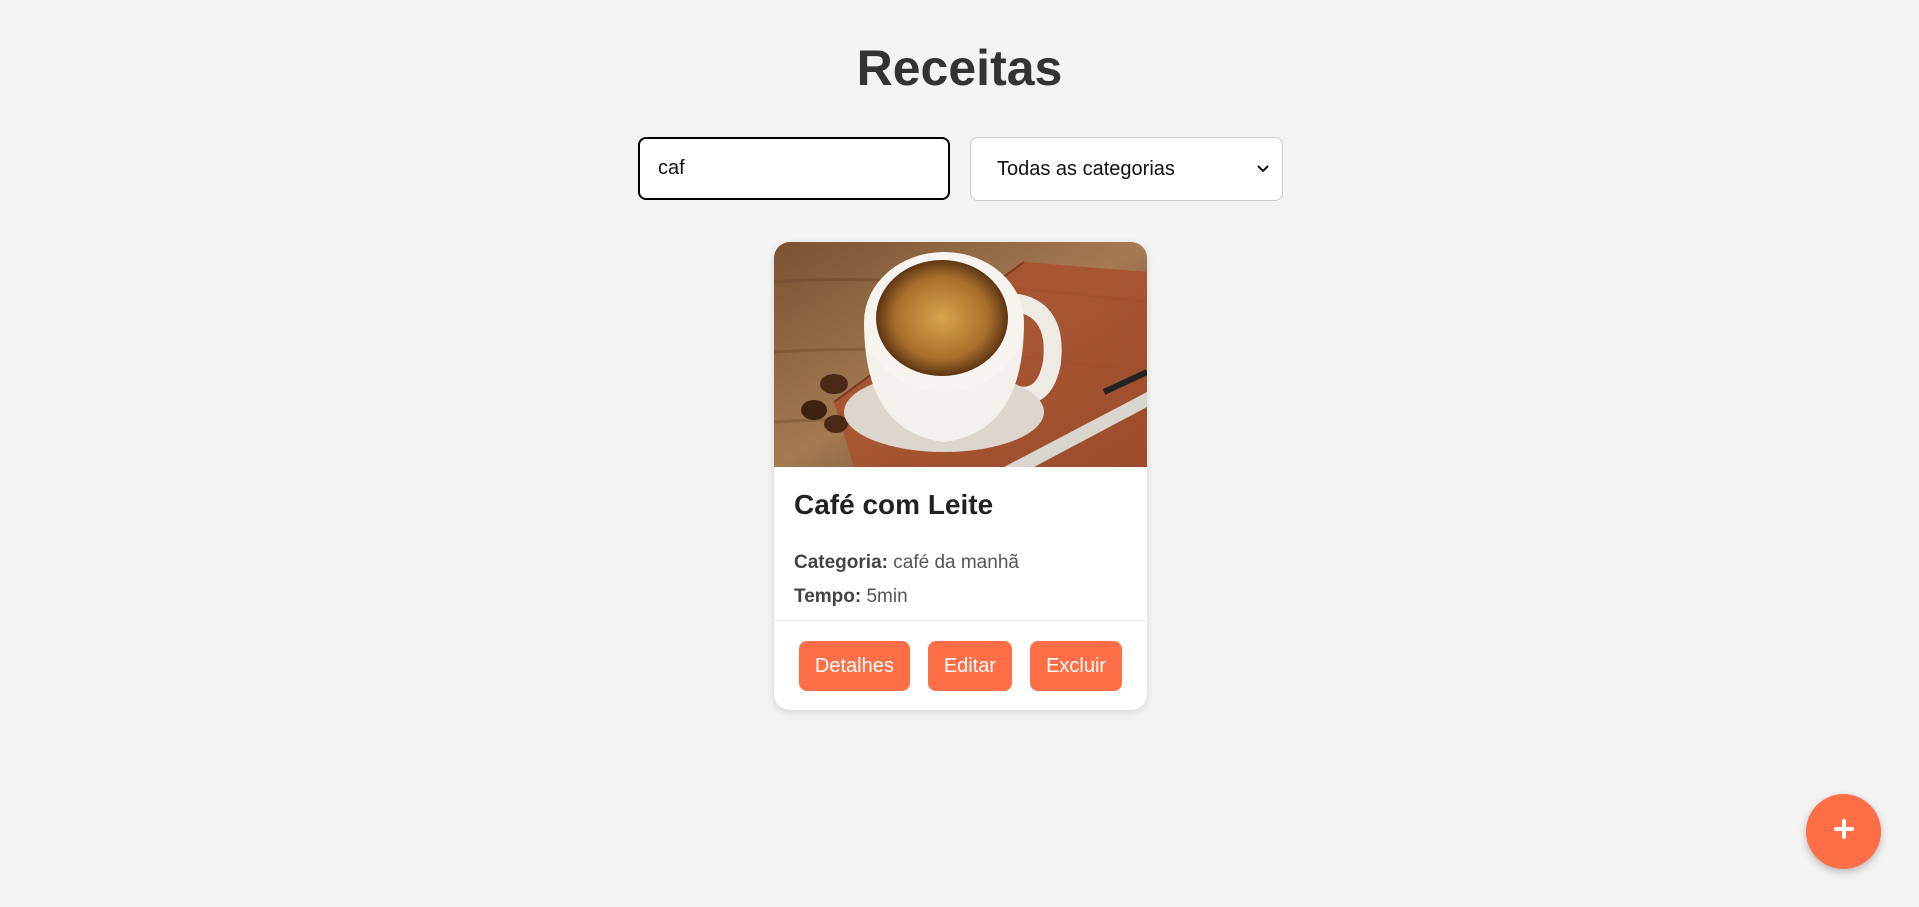  I want to click on category-value: café da manhã, so click(956, 562).